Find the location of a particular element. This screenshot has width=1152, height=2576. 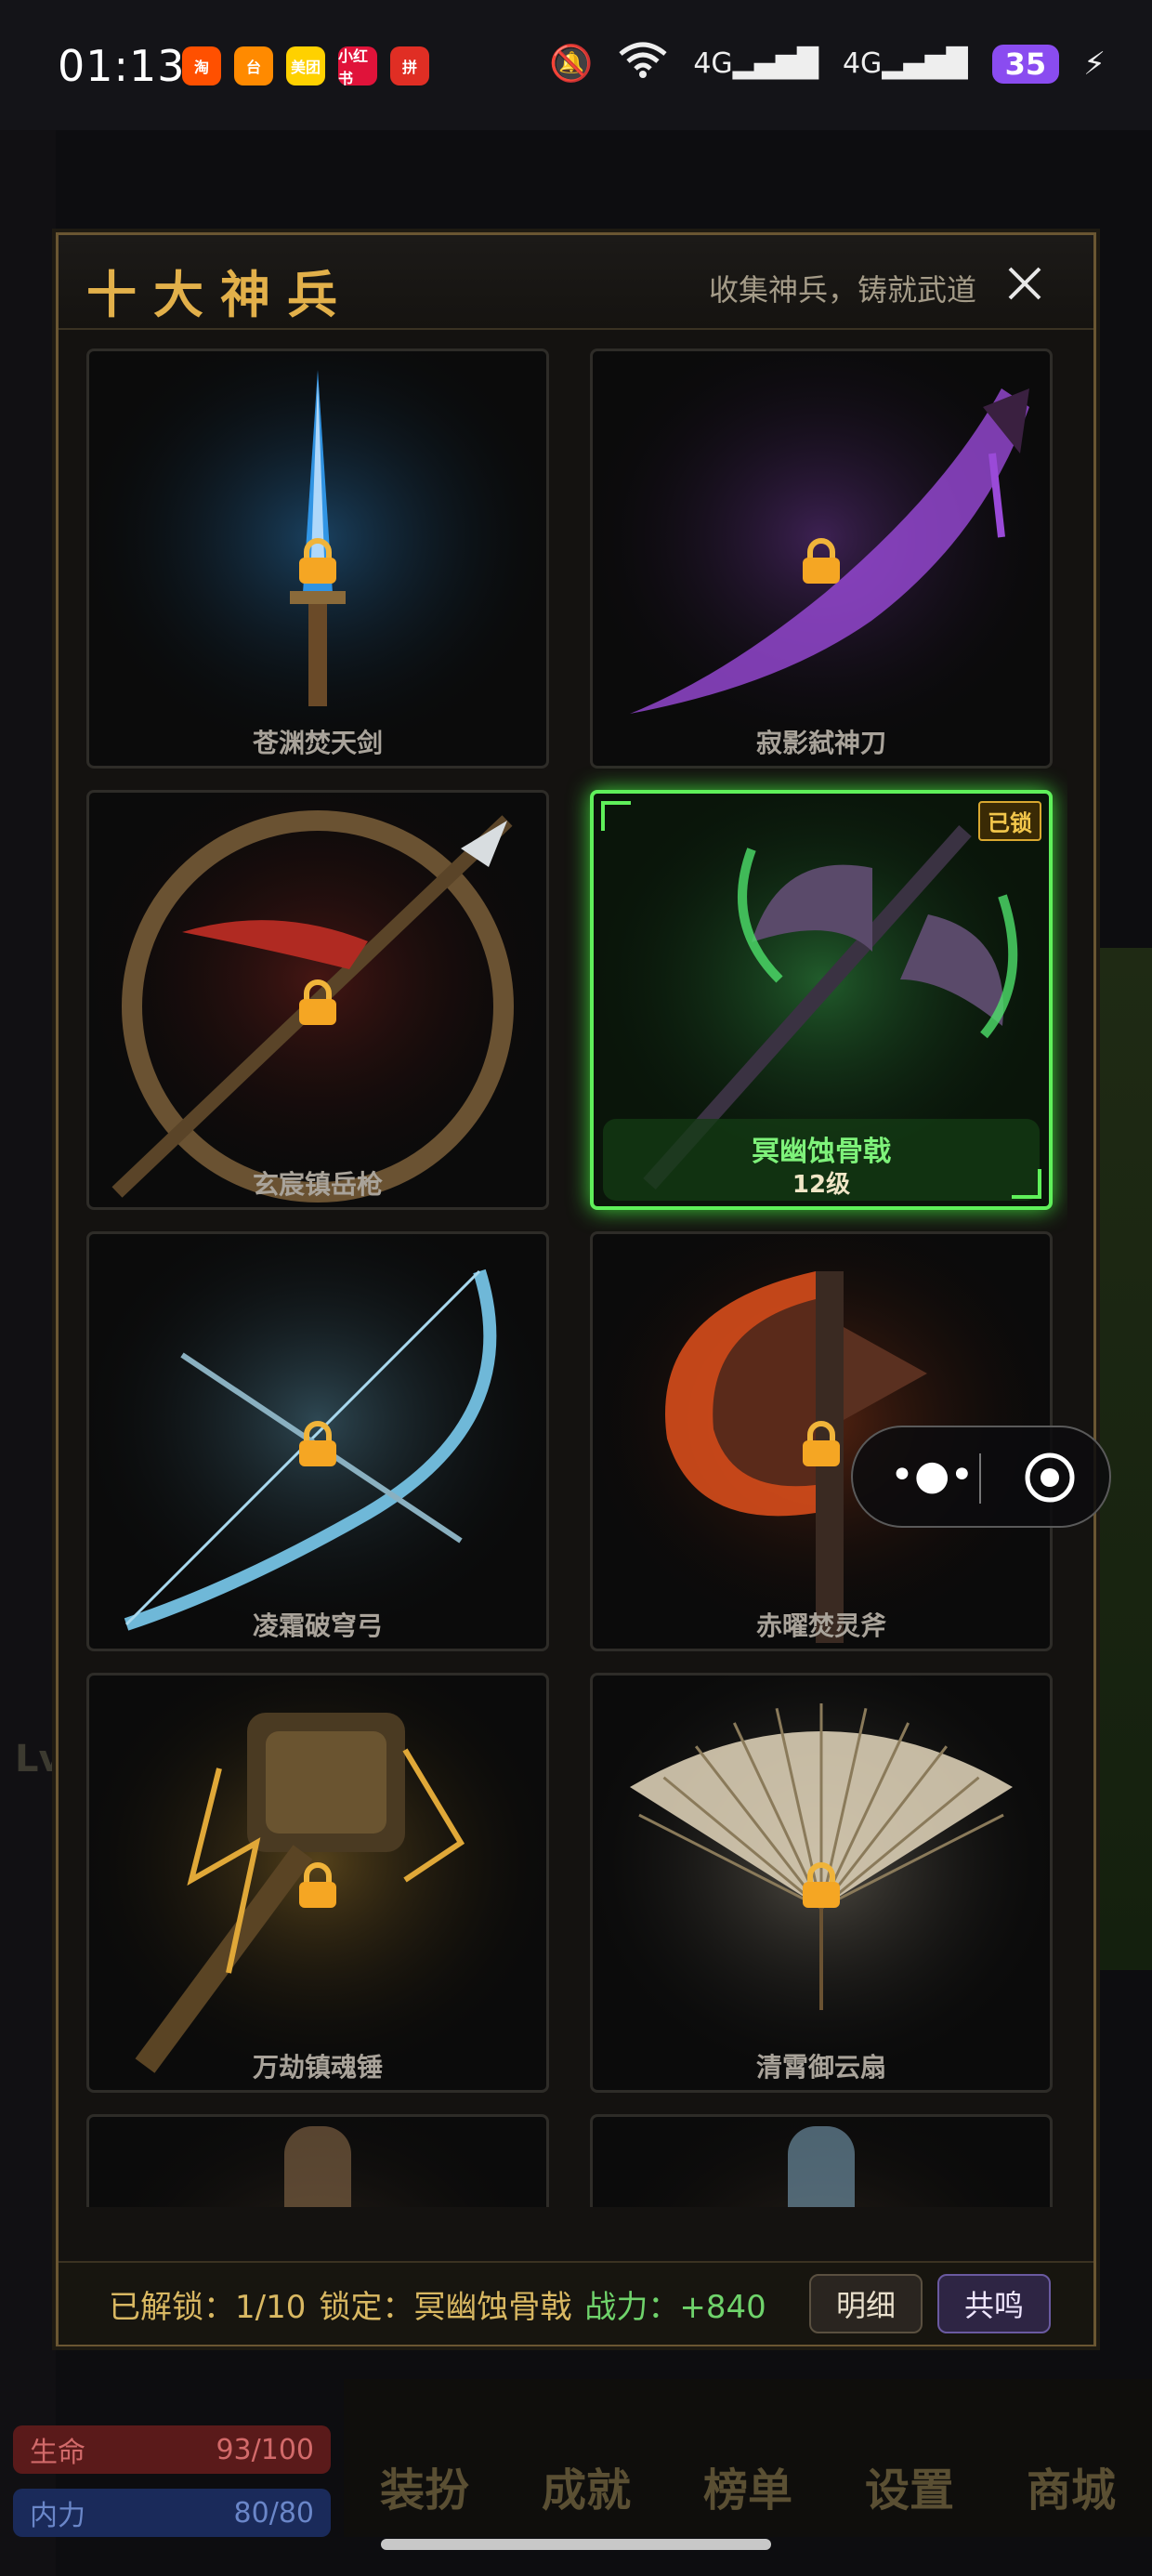

wifi-icon is located at coordinates (643, 63).